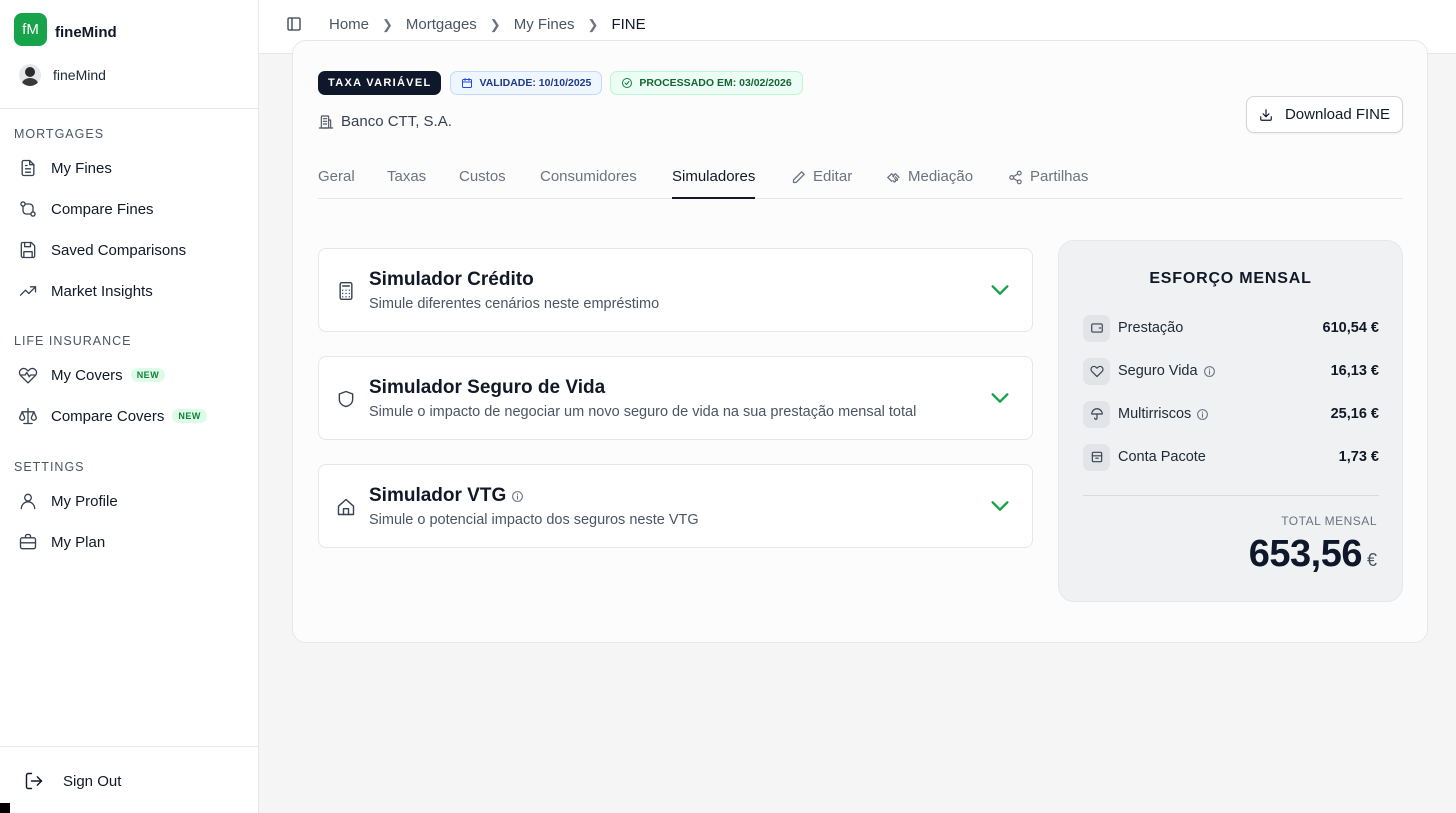  What do you see at coordinates (78, 542) in the screenshot?
I see `sidebar-item-label: My Plan` at bounding box center [78, 542].